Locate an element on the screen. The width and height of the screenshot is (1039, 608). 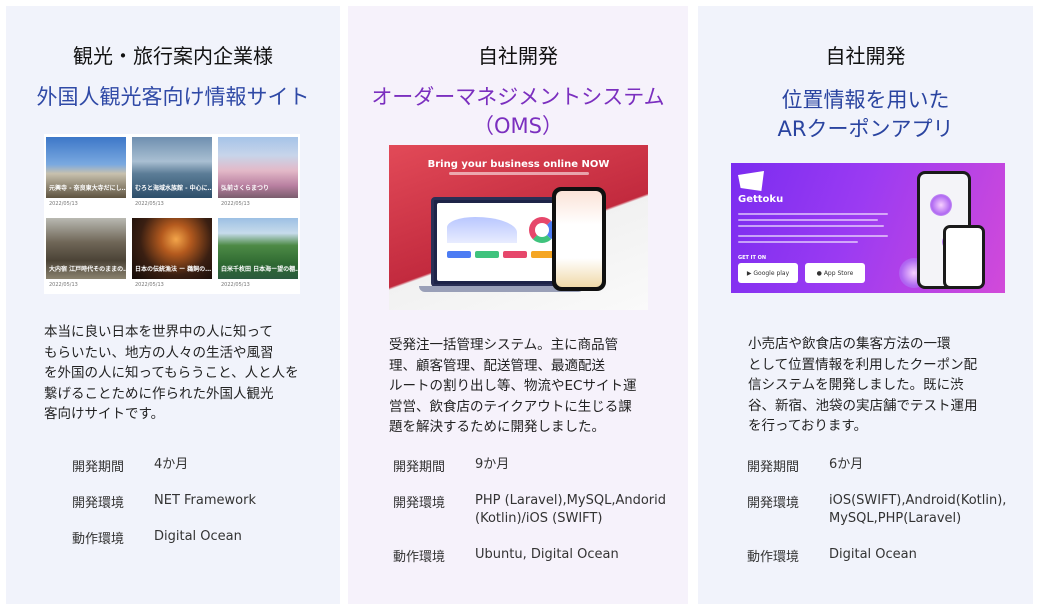
google-play-badge: ▶ Google play is located at coordinates (768, 273).